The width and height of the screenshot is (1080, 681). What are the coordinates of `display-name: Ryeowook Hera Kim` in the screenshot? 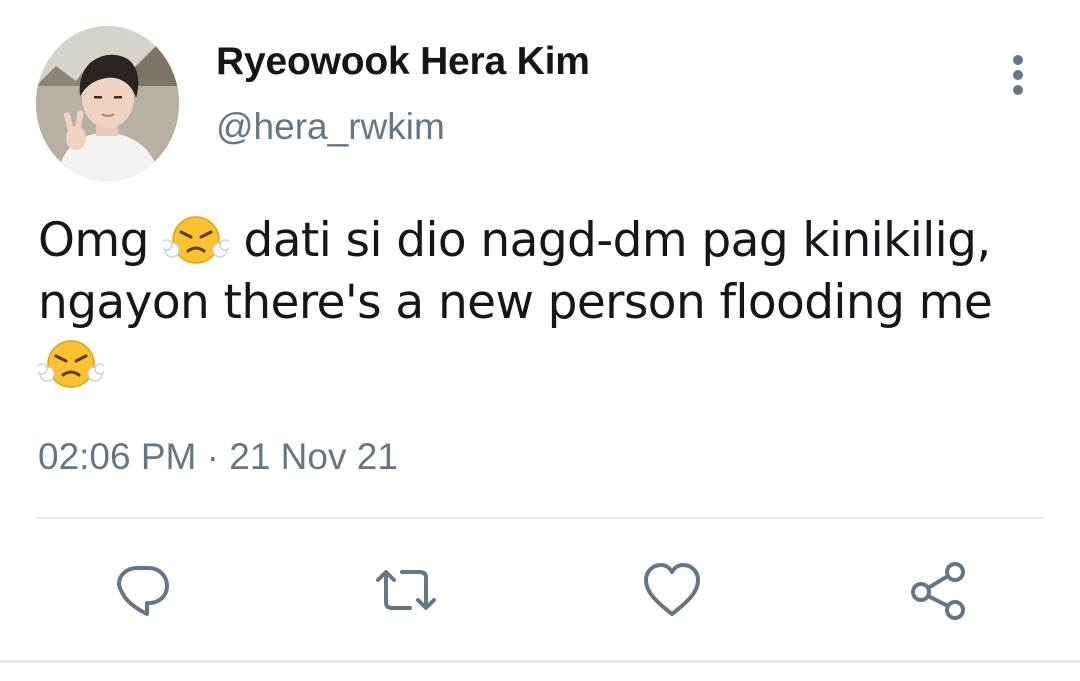 It's located at (403, 62).